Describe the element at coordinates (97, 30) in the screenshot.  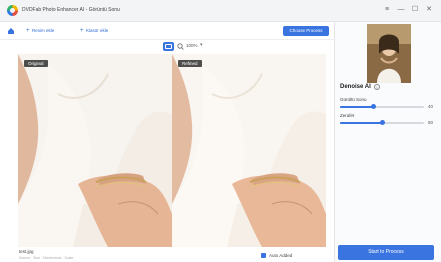
I see `add-folder-label: Klasör ekle` at that location.